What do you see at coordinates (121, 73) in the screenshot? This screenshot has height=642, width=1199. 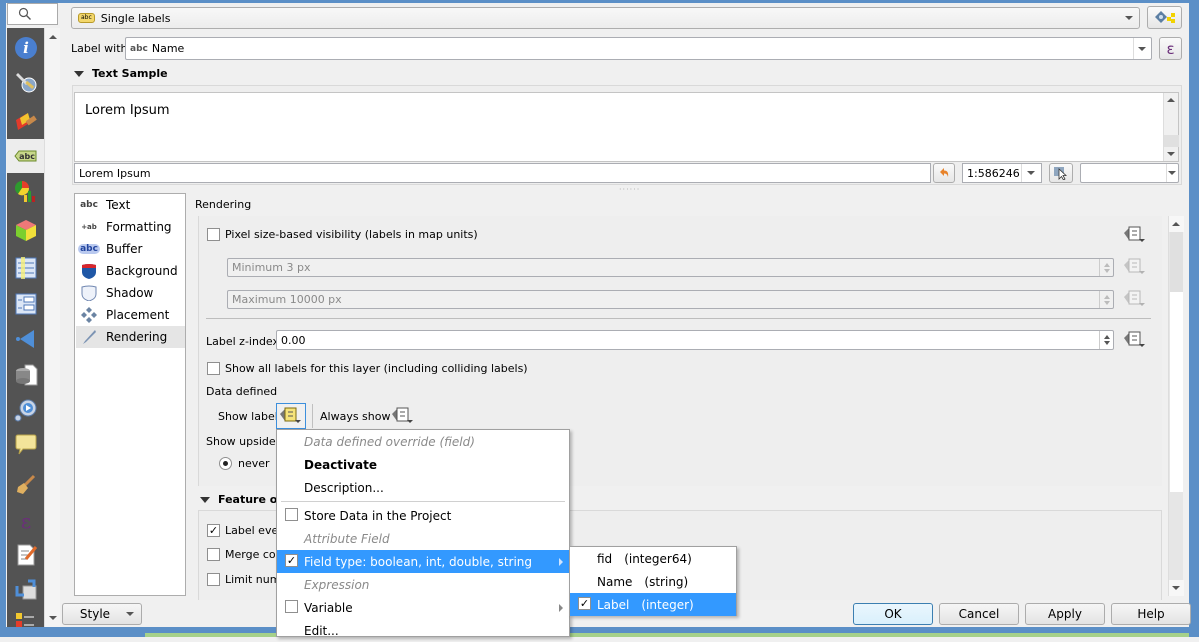 I see `text-sample-header: Text Sample` at bounding box center [121, 73].